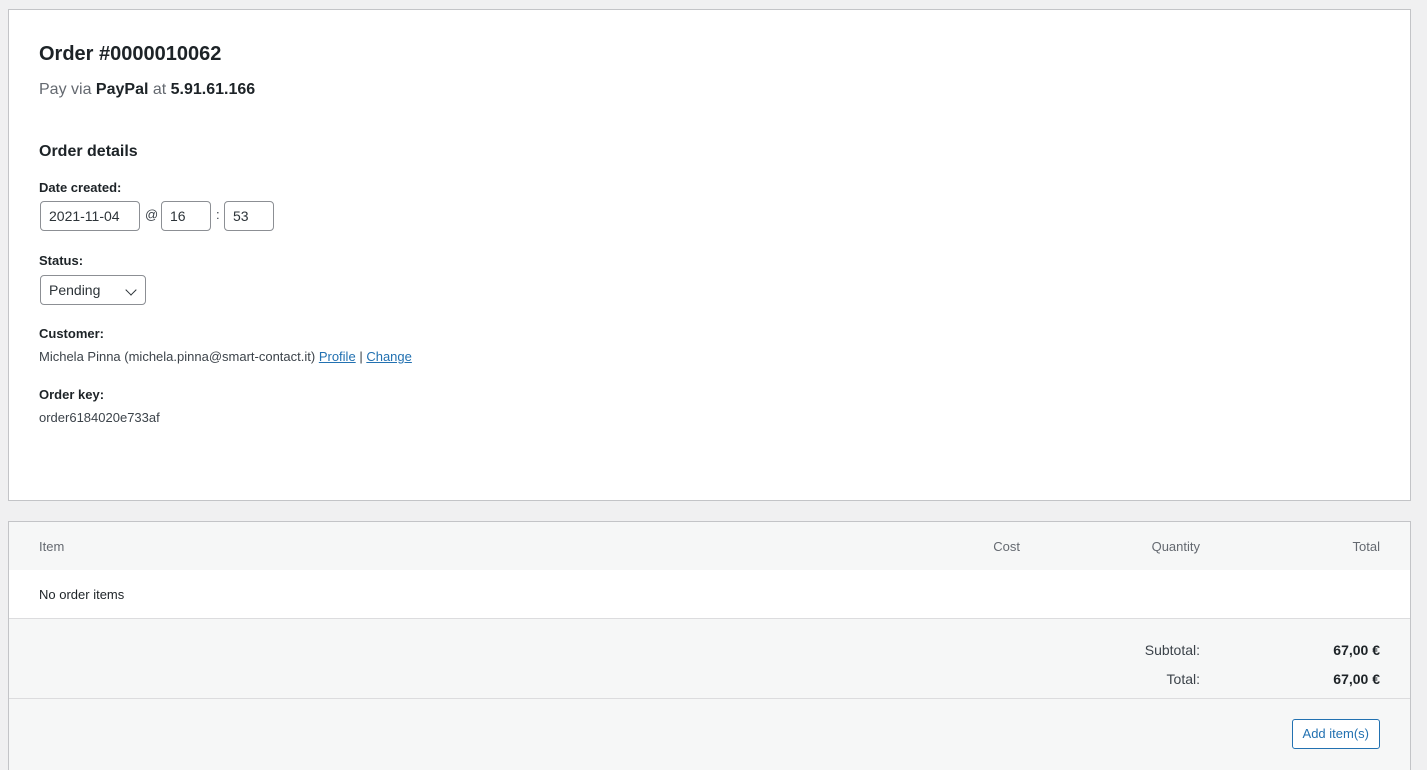 The width and height of the screenshot is (1427, 770). I want to click on empty-items-message: No order items, so click(82, 594).